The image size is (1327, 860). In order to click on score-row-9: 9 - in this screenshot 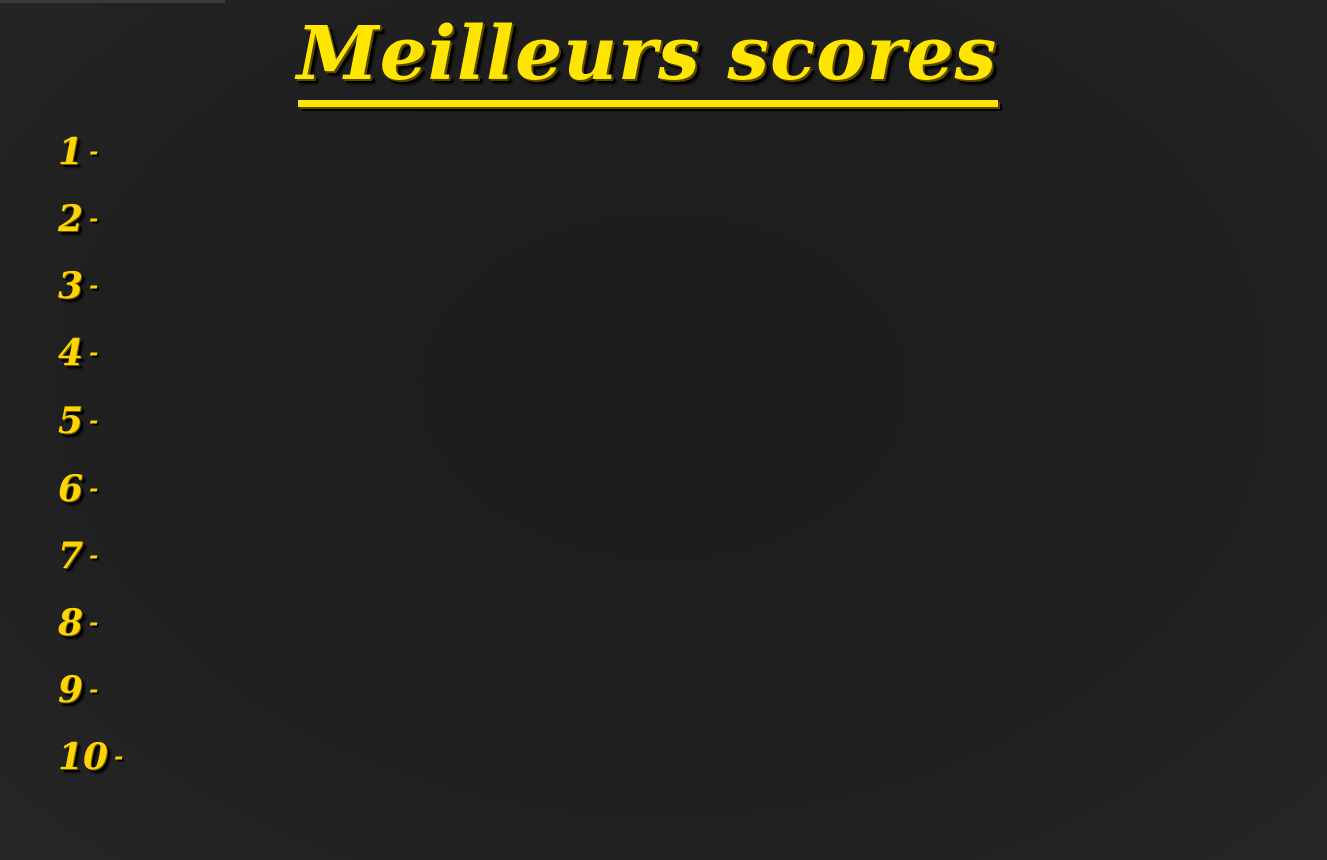, I will do `click(218, 690)`.